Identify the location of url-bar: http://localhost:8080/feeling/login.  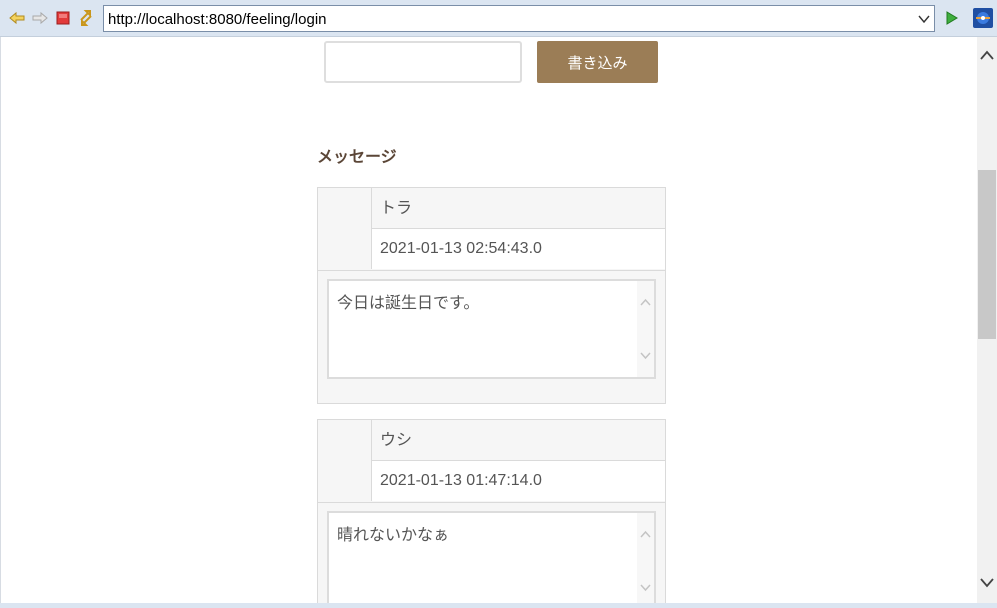
(519, 18).